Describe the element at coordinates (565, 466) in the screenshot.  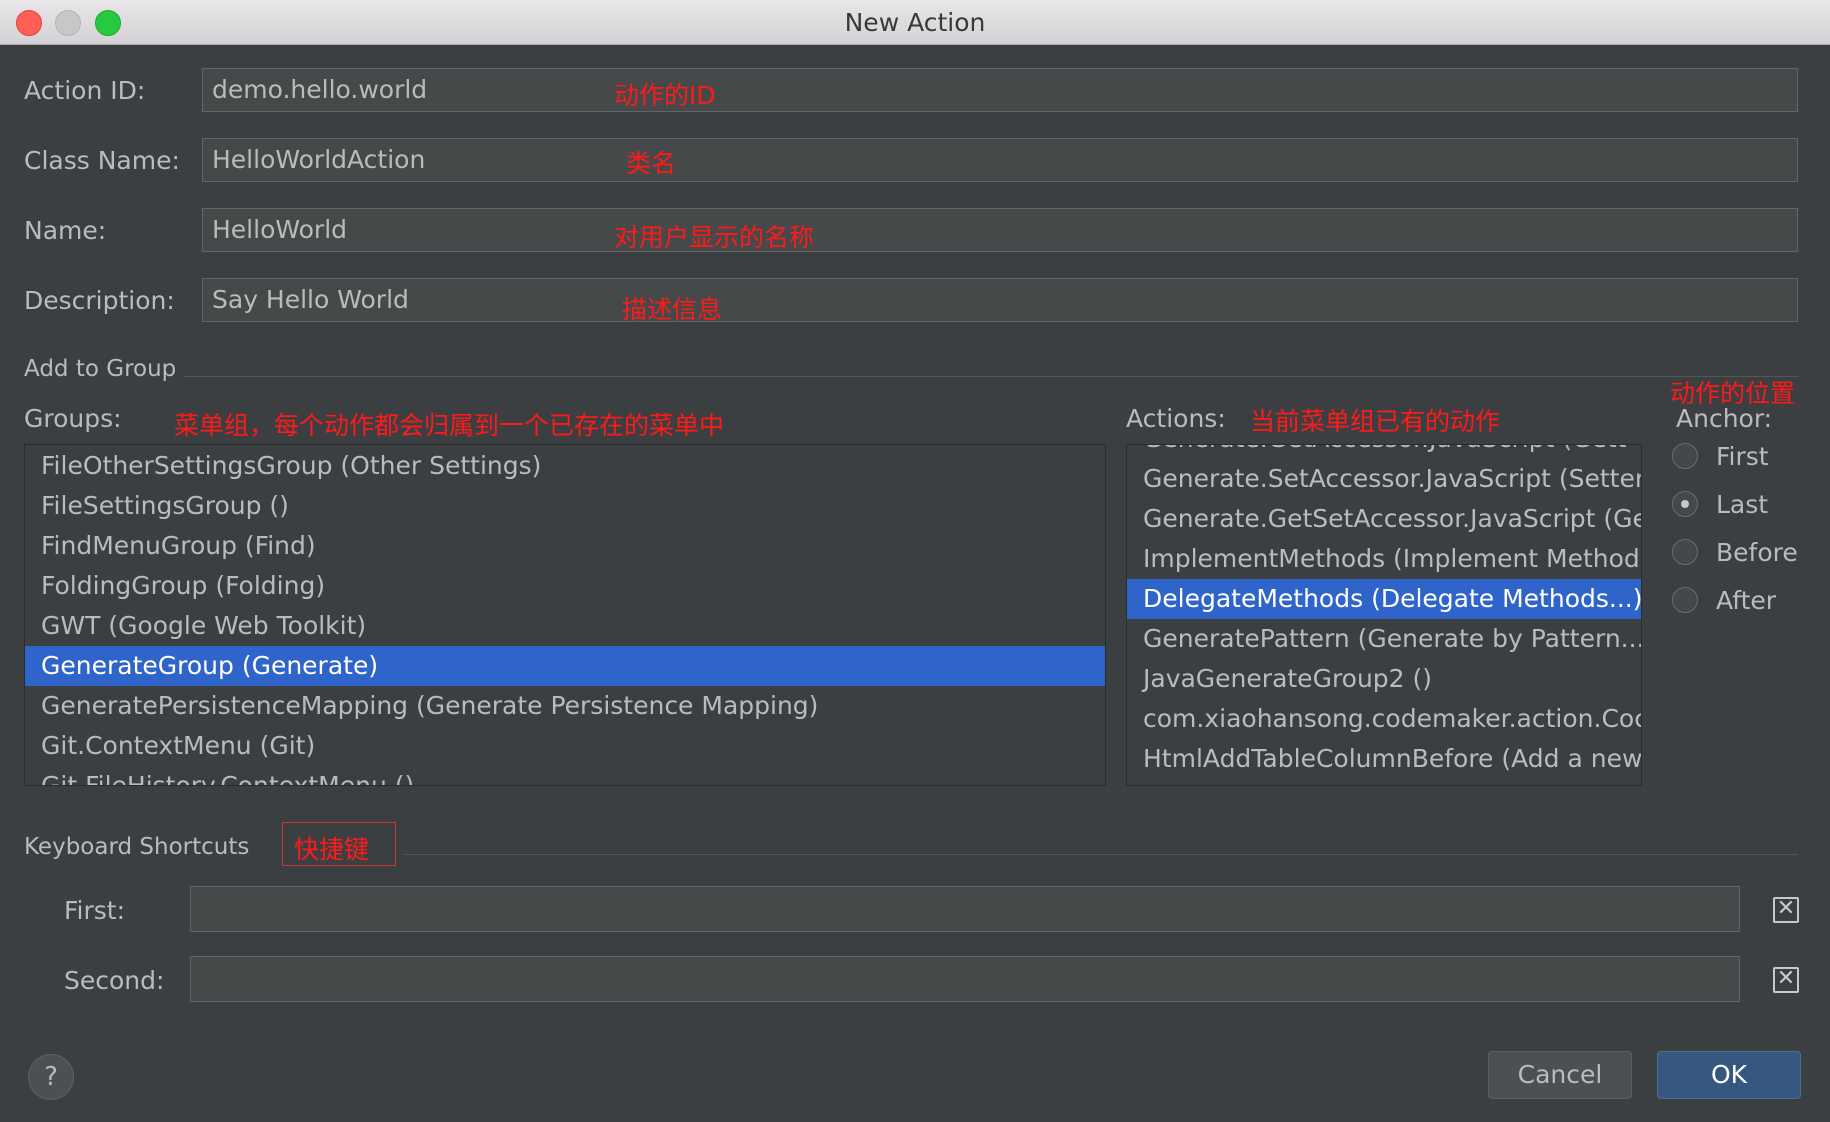
I see `group-item: FileOtherSettingsGroup (Other Settings)` at that location.